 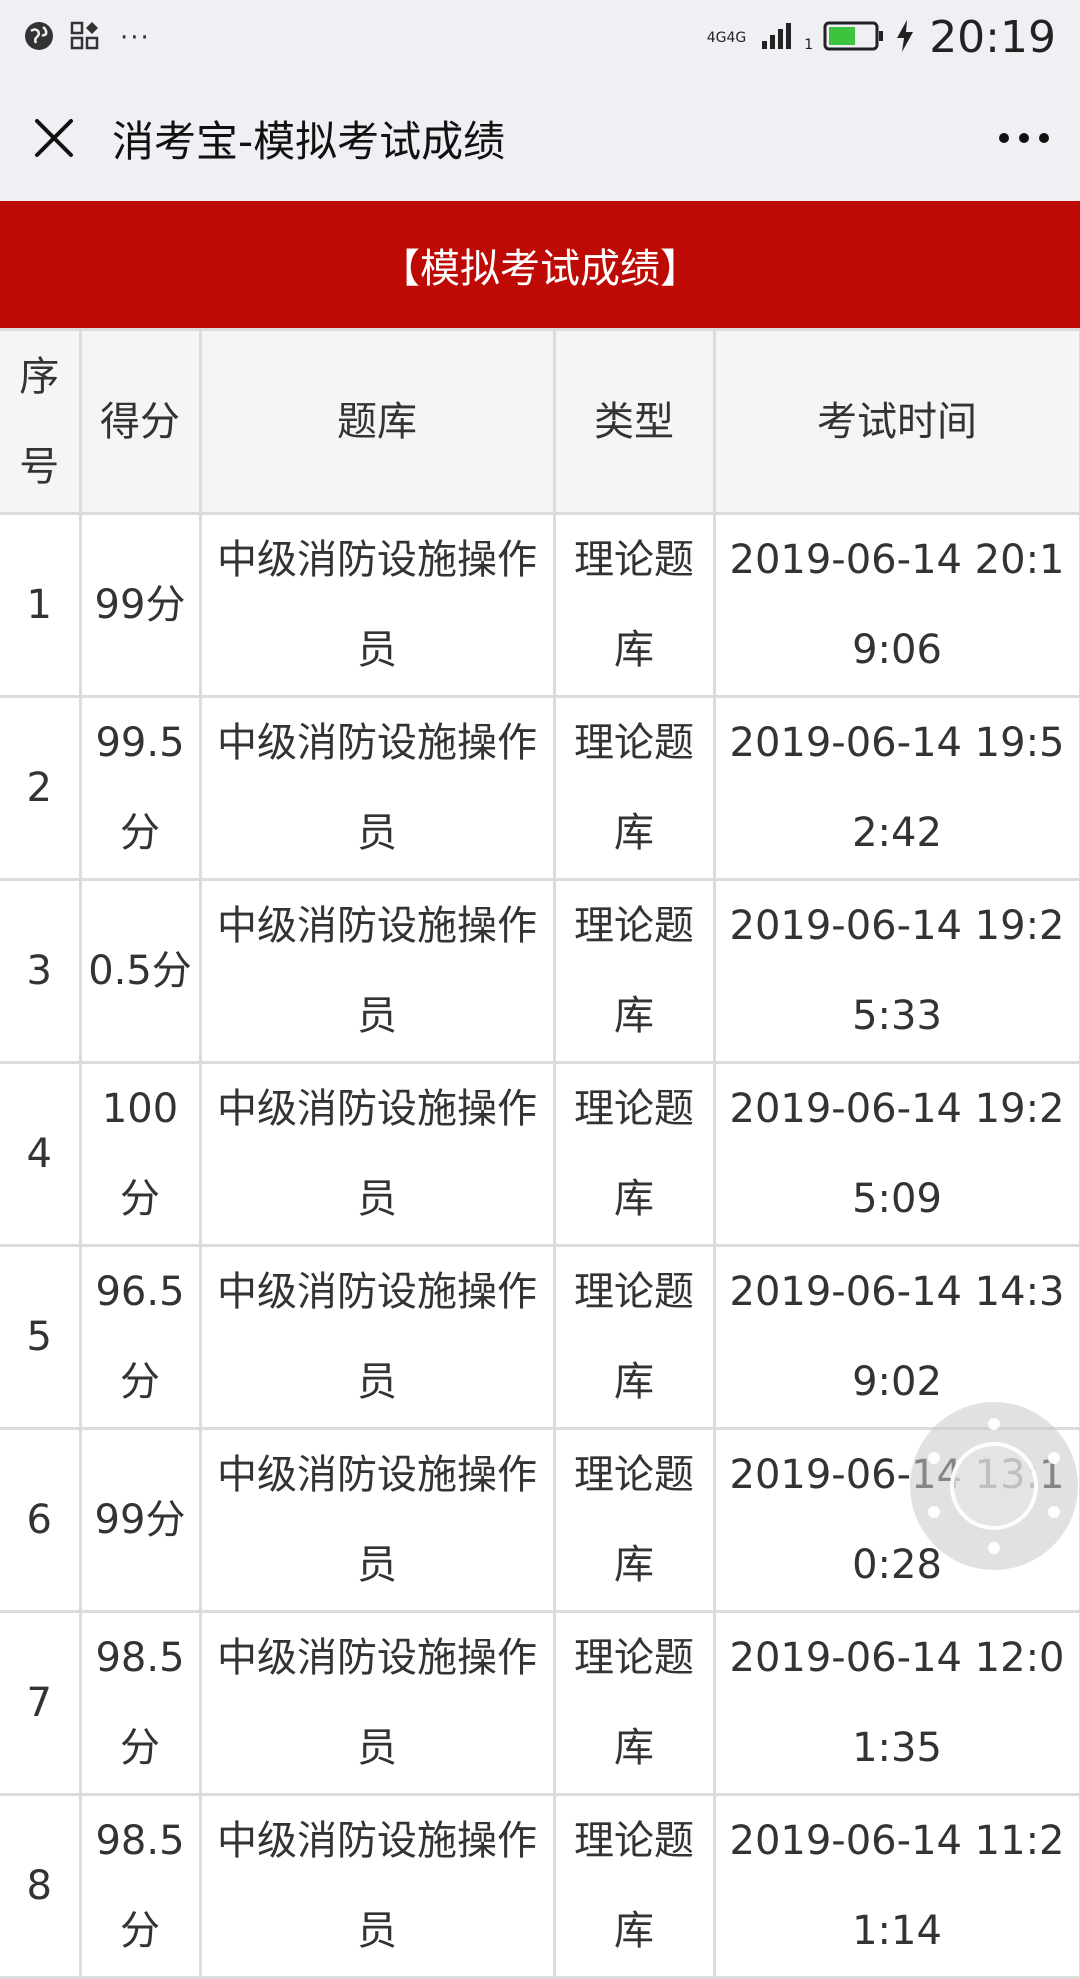 What do you see at coordinates (41, 1520) in the screenshot?
I see `cell-no: 6` at bounding box center [41, 1520].